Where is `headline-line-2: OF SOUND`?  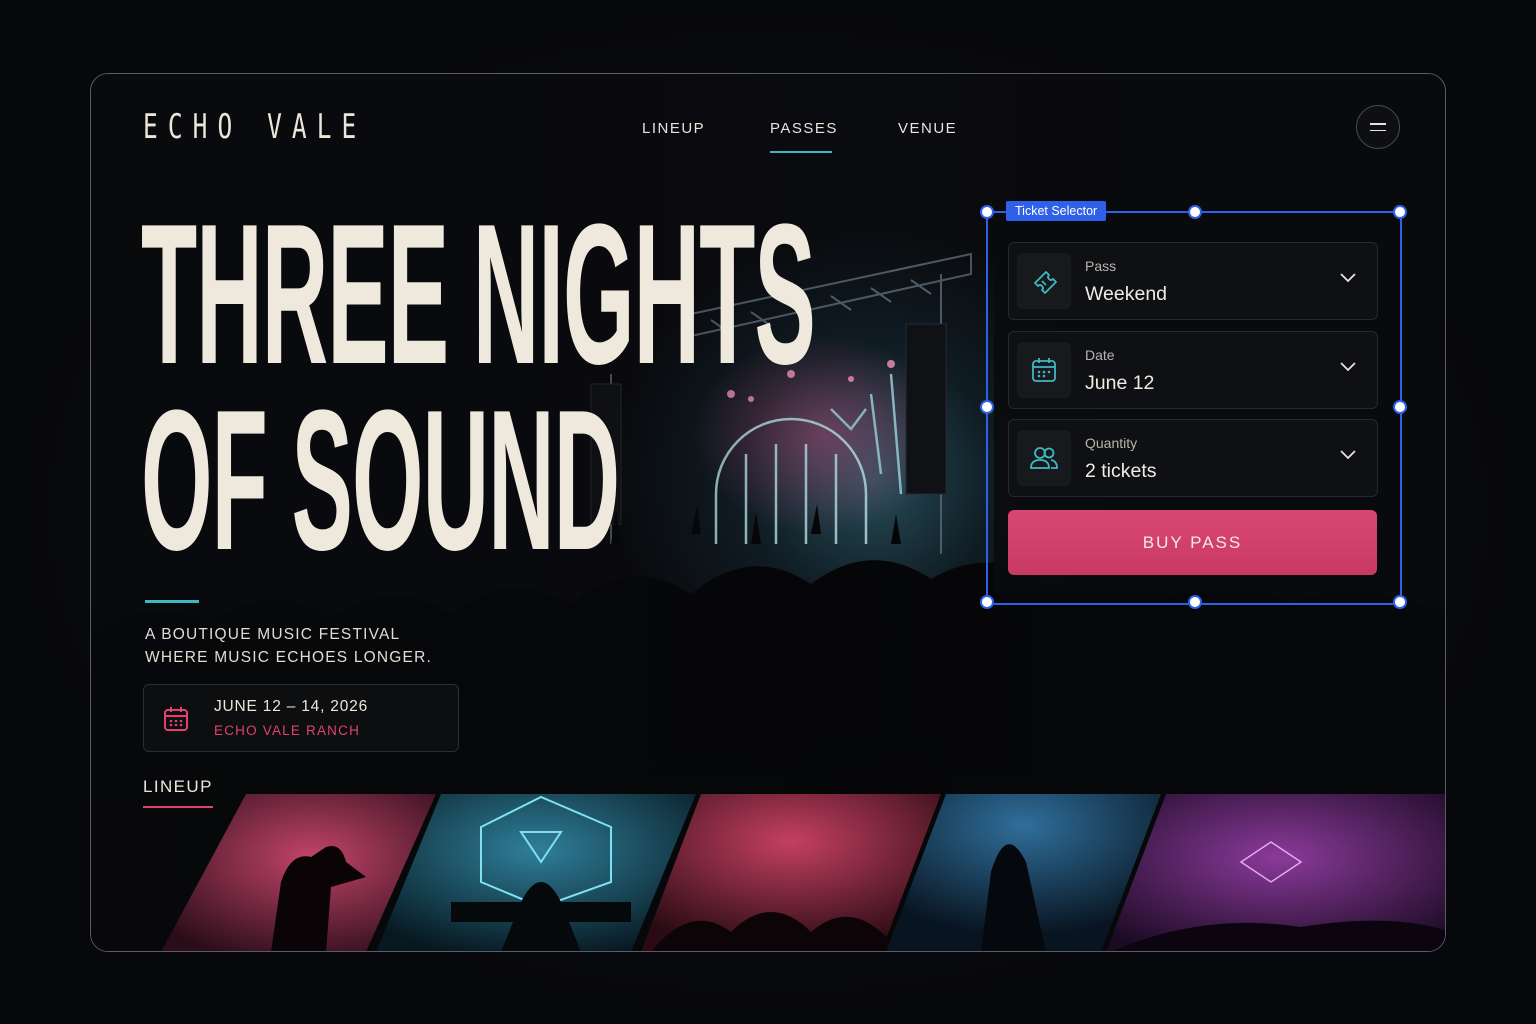
headline-line-2: OF SOUND is located at coordinates (380, 480).